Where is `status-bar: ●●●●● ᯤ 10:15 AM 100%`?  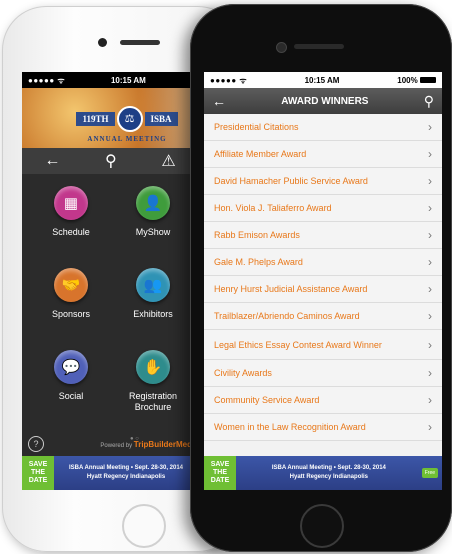 status-bar: ●●●●● ᯤ 10:15 AM 100% is located at coordinates (323, 80).